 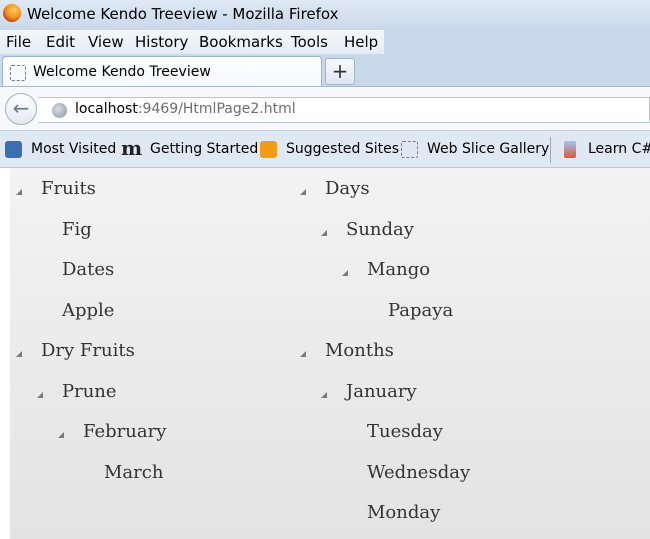 I want to click on tree-node-label: Sunday, so click(x=380, y=229).